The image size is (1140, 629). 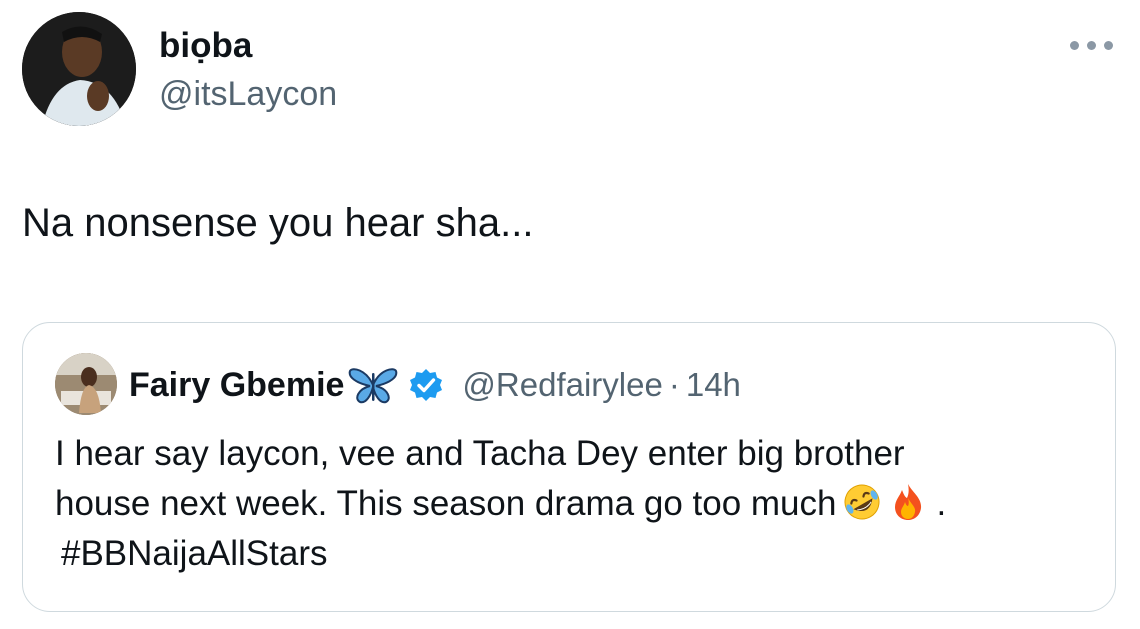 I want to click on more-options-button, so click(x=1092, y=46).